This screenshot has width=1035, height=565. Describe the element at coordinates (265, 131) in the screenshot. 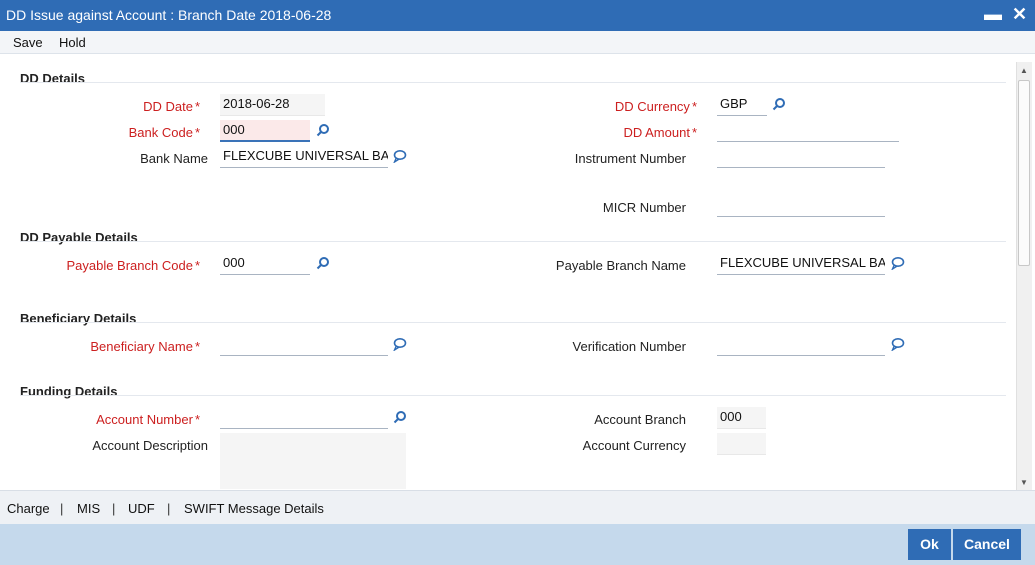

I see `bank-code-input: 000` at that location.